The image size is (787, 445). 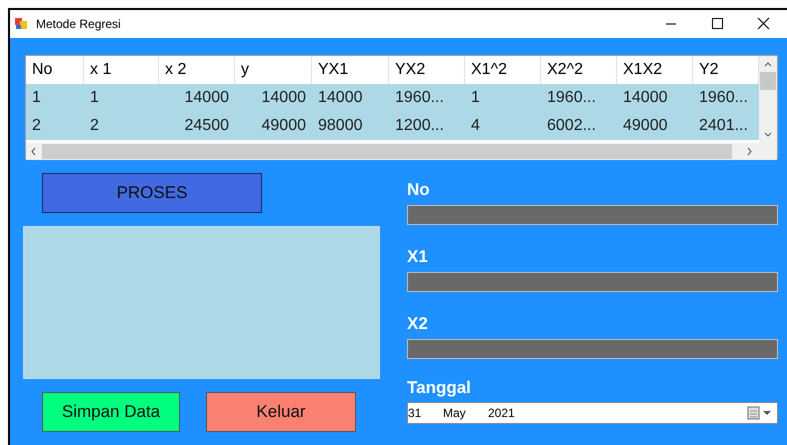 I want to click on exit-button: Keluar, so click(x=281, y=412).